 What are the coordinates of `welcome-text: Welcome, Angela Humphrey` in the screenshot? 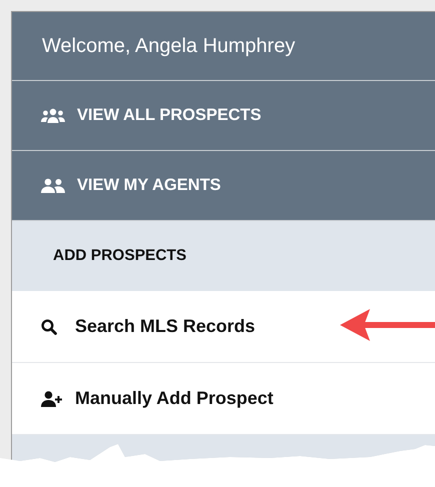 It's located at (169, 46).